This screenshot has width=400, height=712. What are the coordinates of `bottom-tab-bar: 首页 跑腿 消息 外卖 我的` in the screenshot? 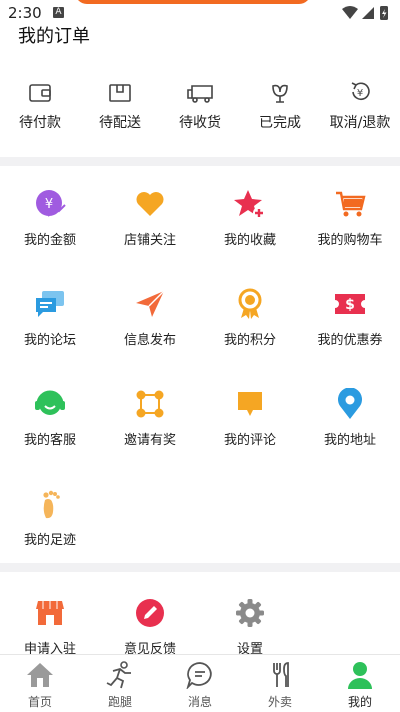 It's located at (200, 683).